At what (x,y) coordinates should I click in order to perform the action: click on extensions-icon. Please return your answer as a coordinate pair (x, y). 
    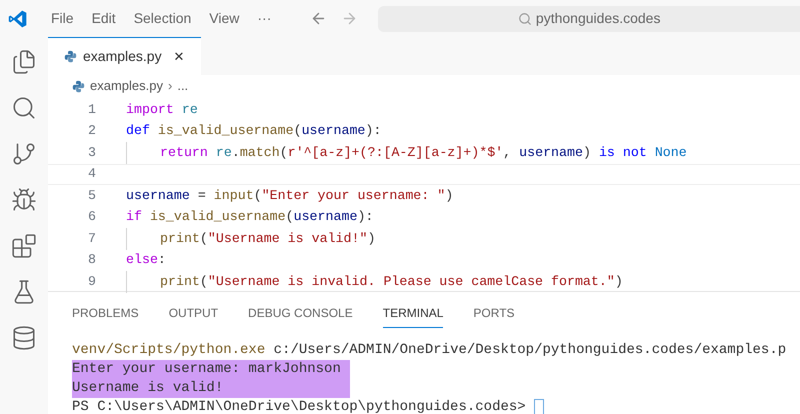
    Looking at the image, I should click on (24, 246).